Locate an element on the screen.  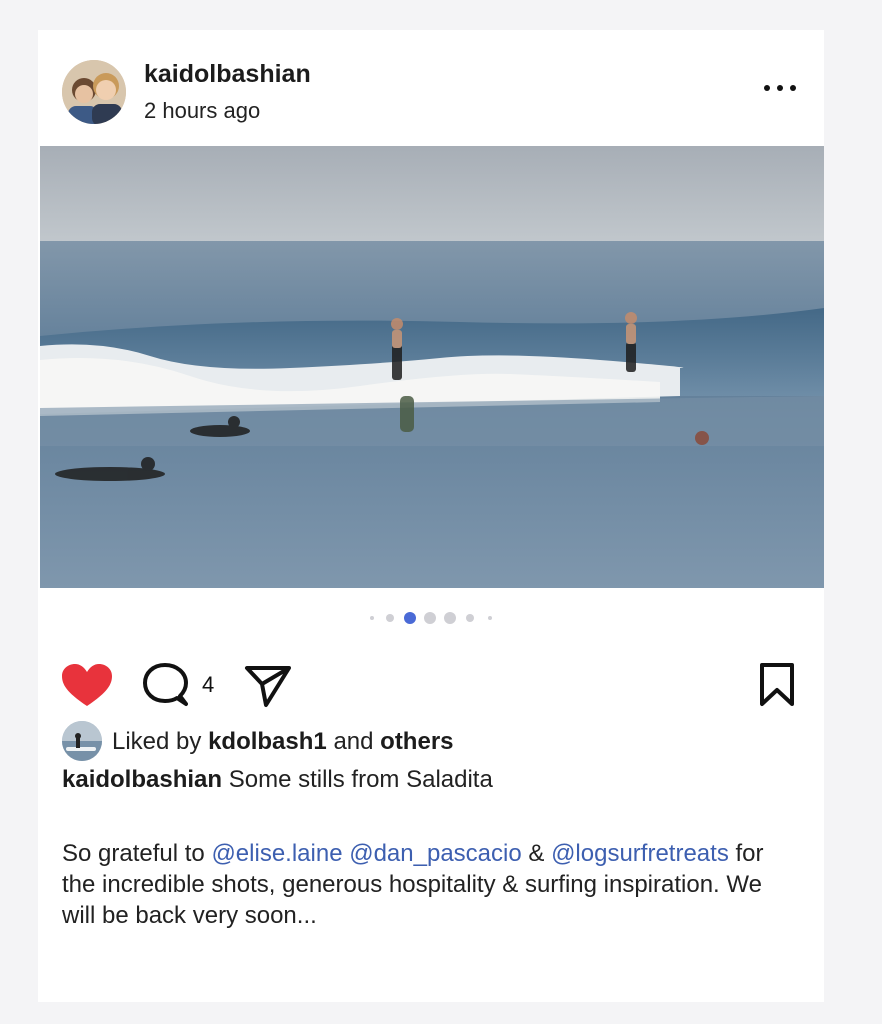
likes-summary: Liked by kdolbash1 and others is located at coordinates (412, 741).